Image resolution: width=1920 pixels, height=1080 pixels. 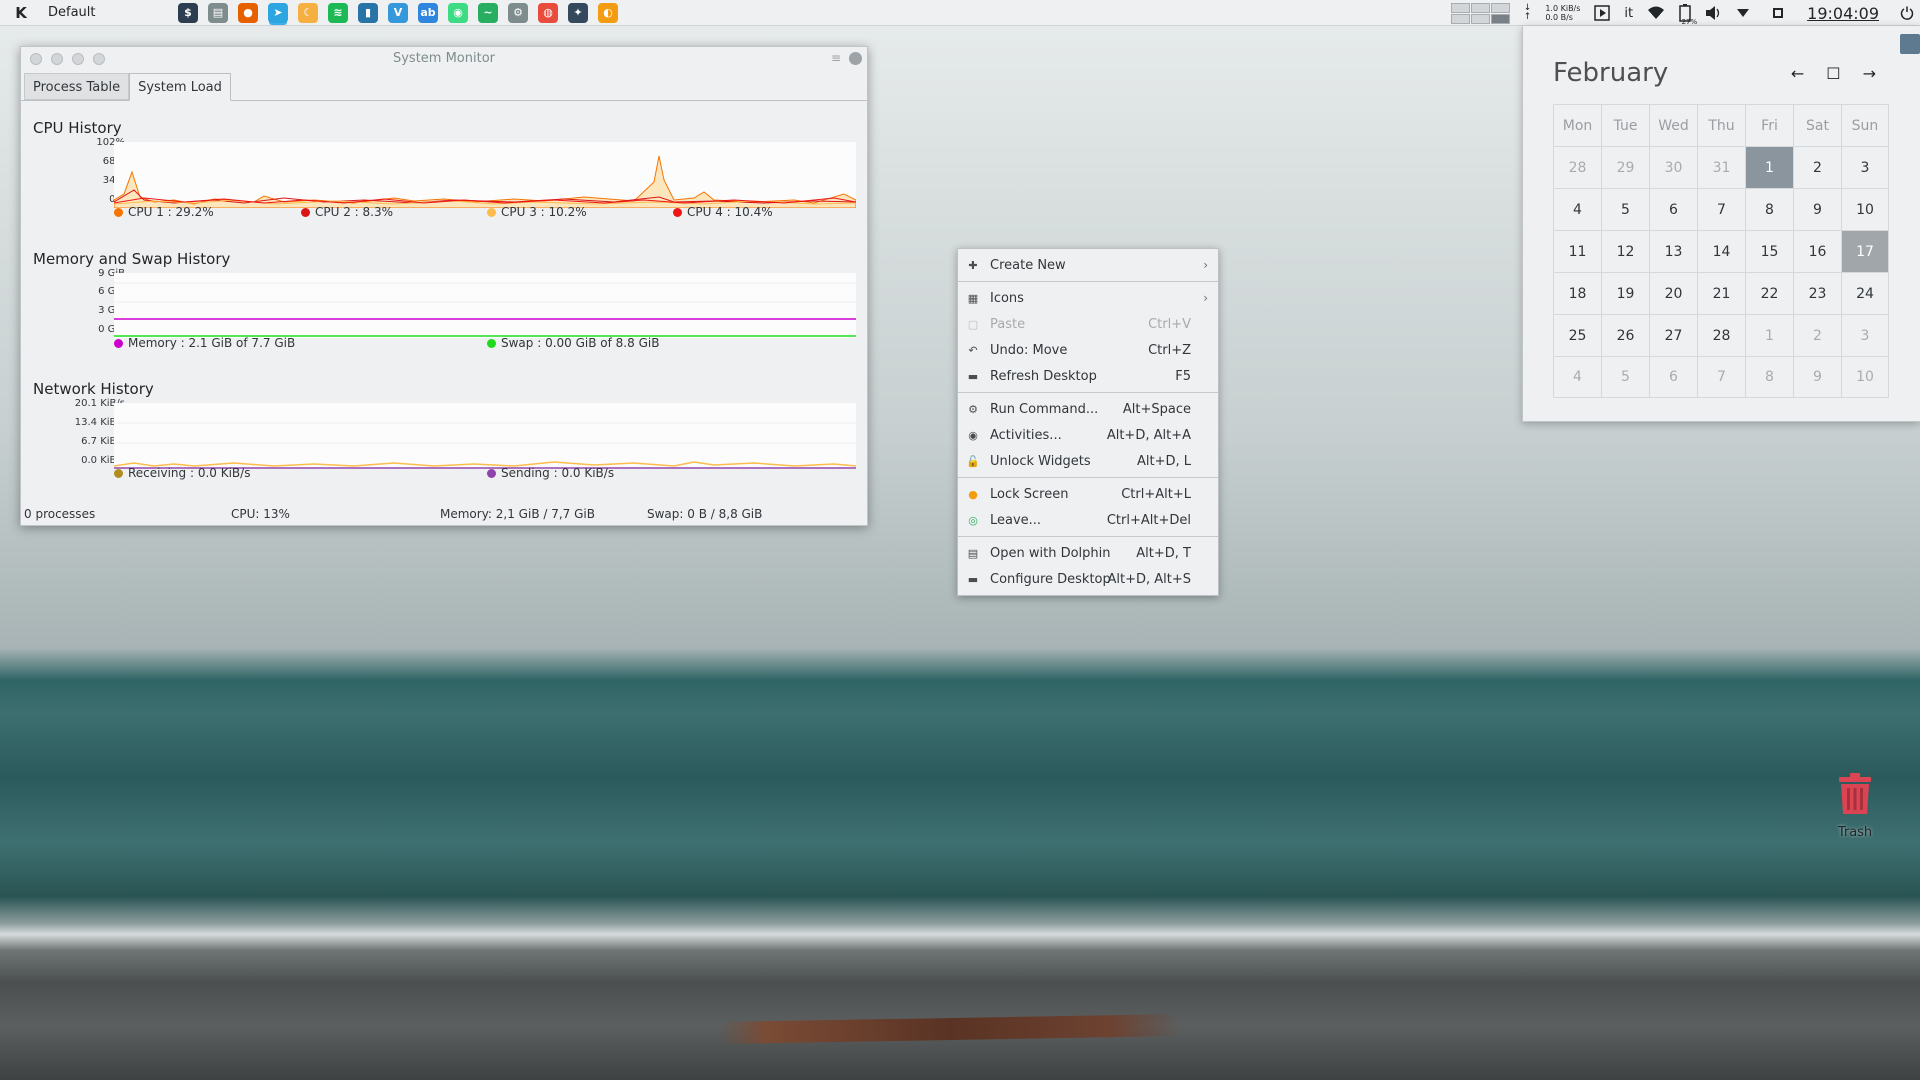 I want to click on android-icon: ◉, so click(x=458, y=12).